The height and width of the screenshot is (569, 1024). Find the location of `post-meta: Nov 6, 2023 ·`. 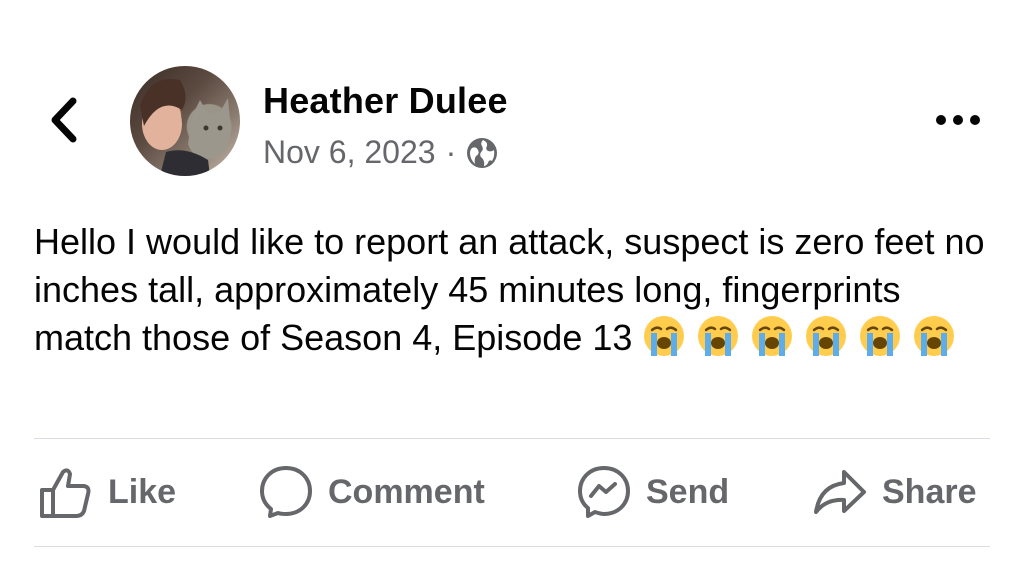

post-meta: Nov 6, 2023 · is located at coordinates (380, 152).